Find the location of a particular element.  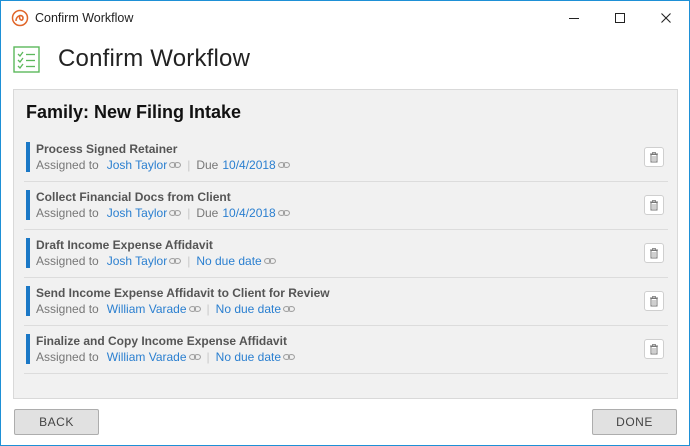

close-button is located at coordinates (666, 18).